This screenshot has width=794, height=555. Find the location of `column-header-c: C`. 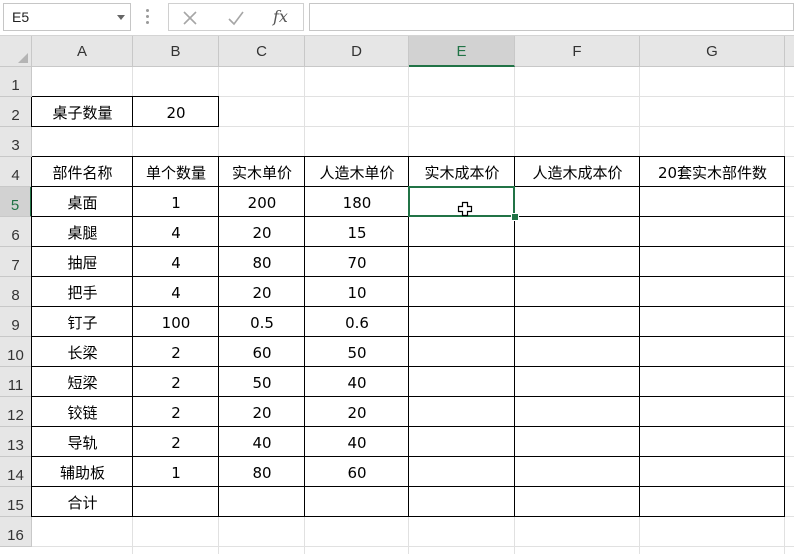

column-header-c: C is located at coordinates (262, 51).